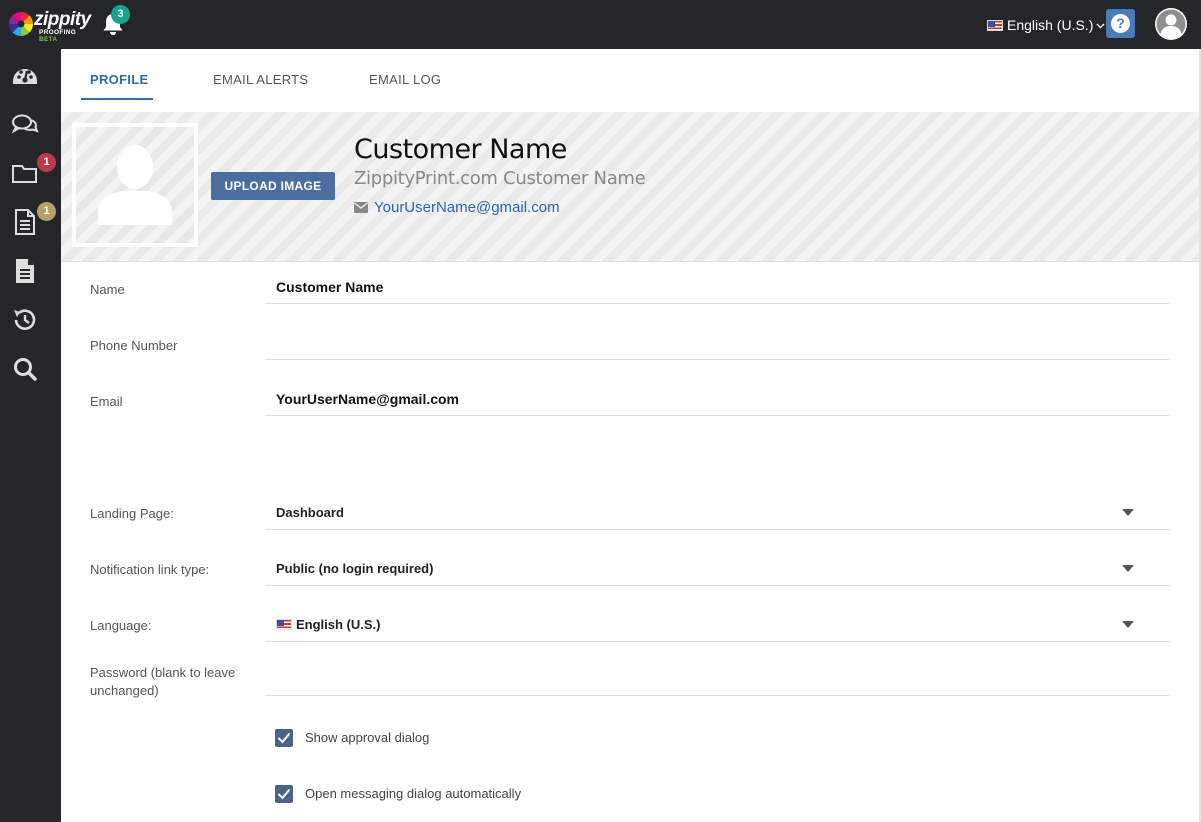 The image size is (1201, 822). What do you see at coordinates (58, 32) in the screenshot?
I see `logo-proofing: PROOFING` at bounding box center [58, 32].